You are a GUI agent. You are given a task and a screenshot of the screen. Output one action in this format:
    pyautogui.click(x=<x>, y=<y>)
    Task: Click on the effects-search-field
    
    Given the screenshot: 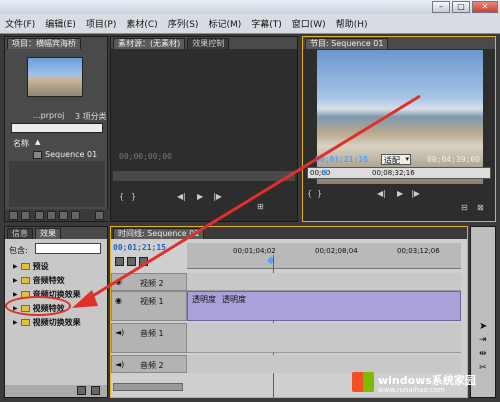 What is the action you would take?
    pyautogui.click(x=68, y=248)
    